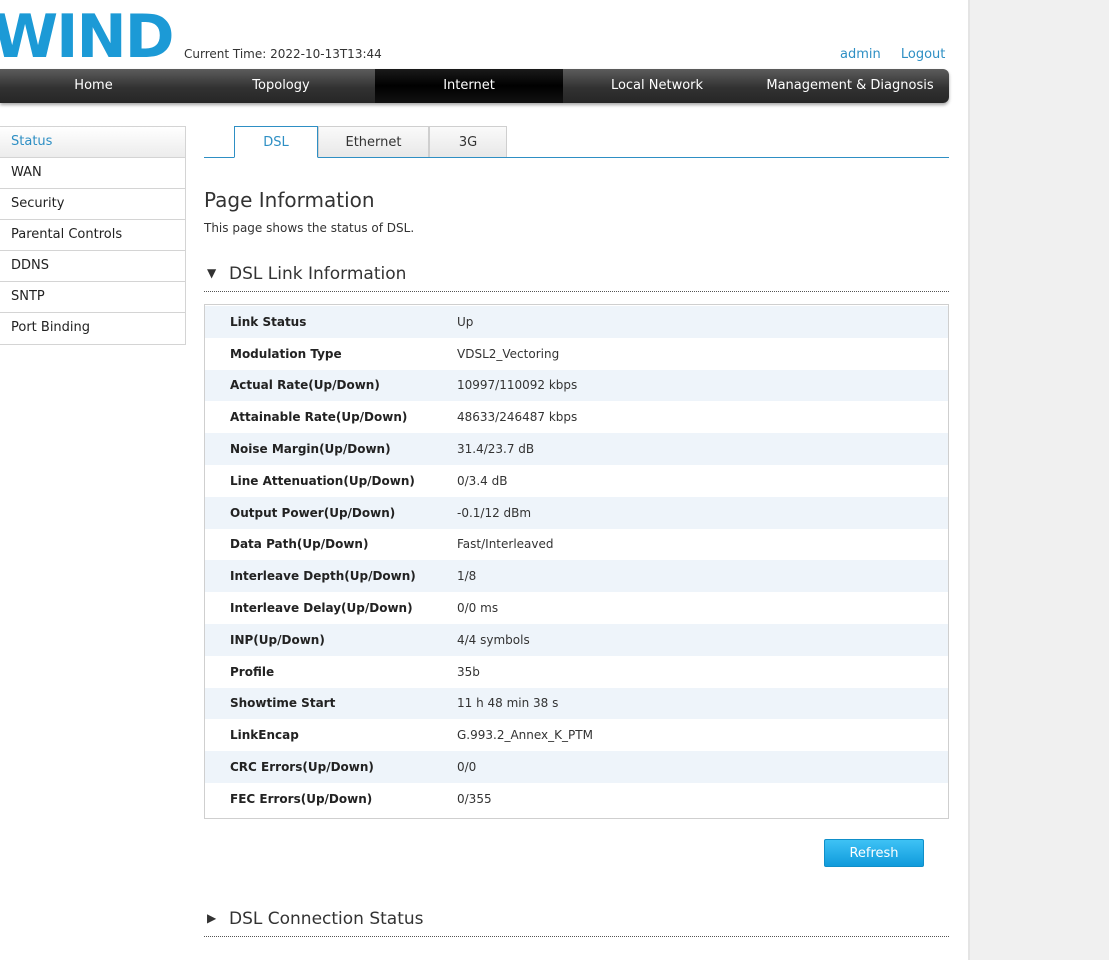  What do you see at coordinates (92, 142) in the screenshot?
I see `sidebar-item-status: Status` at bounding box center [92, 142].